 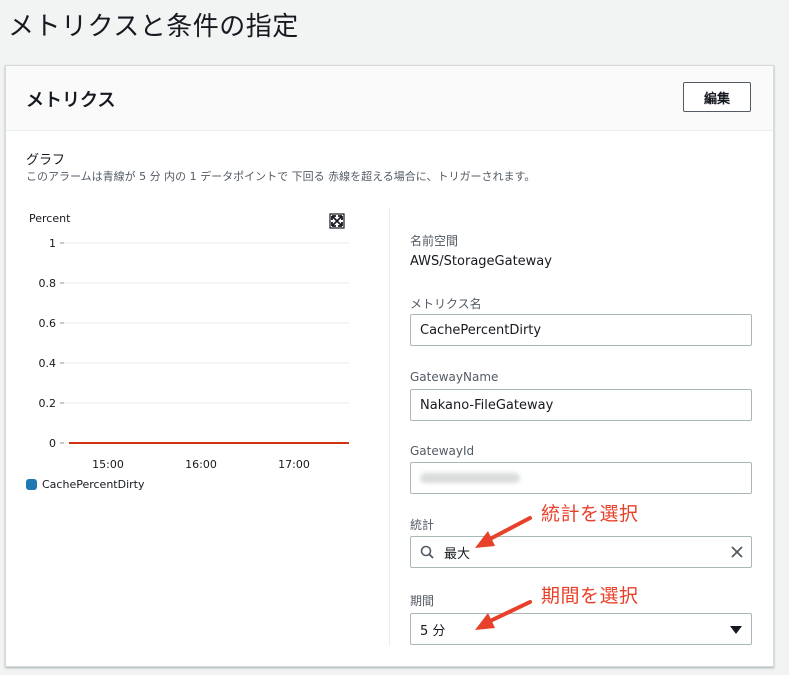 What do you see at coordinates (446, 304) in the screenshot?
I see `metric-name-label: メトリクス名` at bounding box center [446, 304].